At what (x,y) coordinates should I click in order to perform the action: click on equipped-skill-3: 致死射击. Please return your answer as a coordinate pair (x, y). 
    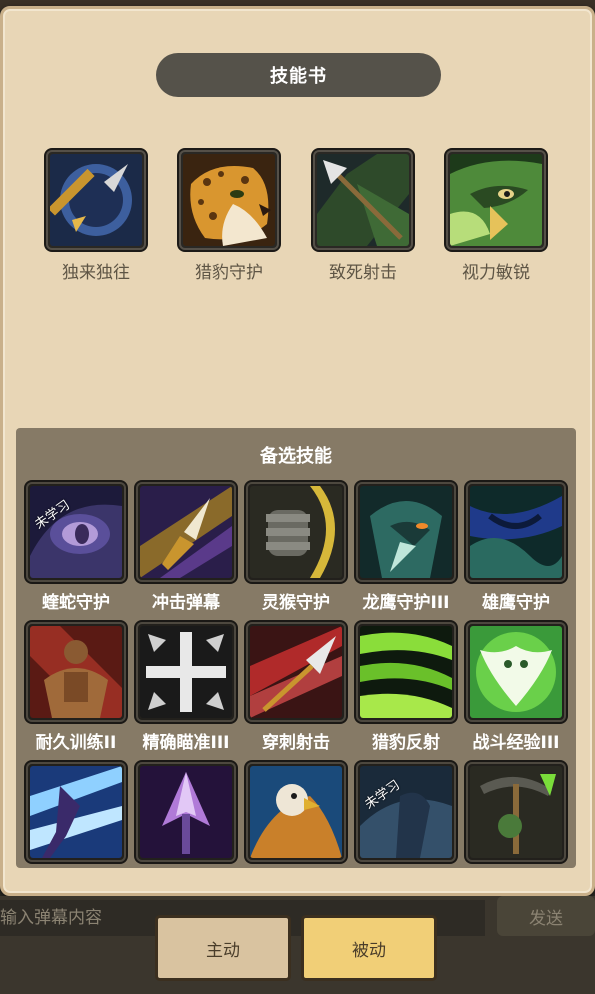
    Looking at the image, I should click on (363, 216).